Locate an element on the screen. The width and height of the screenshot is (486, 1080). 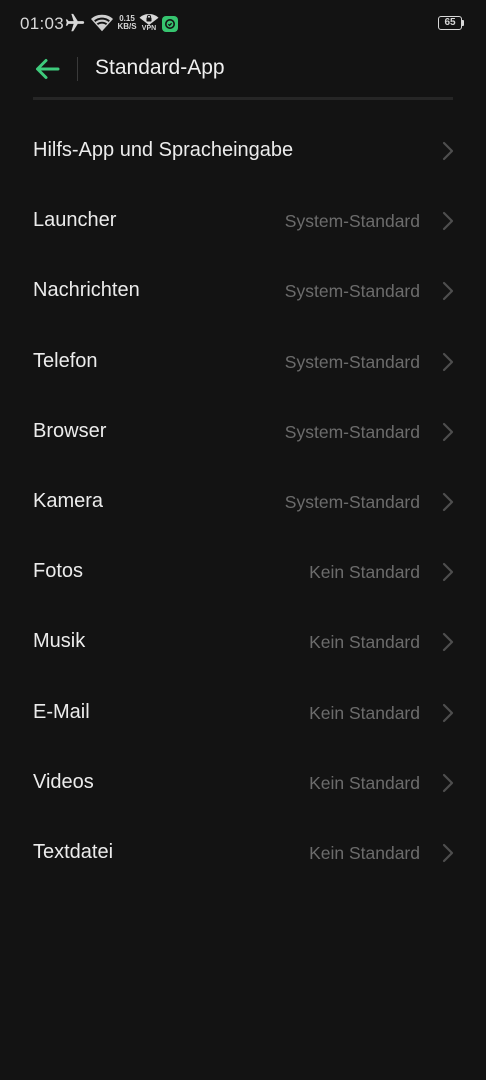
status-bar: 01:03 0.15 KB/S VPN 65 is located at coordinates (243, 24).